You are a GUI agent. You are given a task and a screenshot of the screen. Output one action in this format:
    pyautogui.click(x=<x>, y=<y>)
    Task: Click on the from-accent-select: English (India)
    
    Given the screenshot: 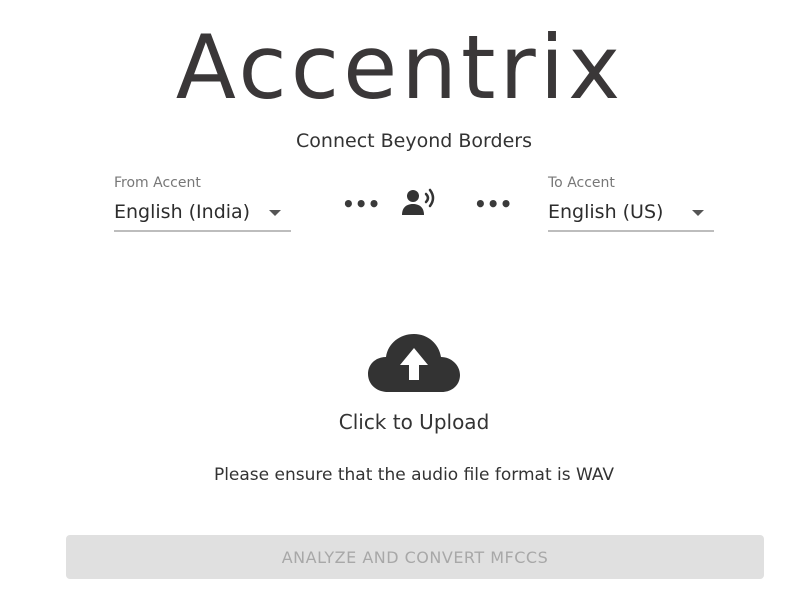 What is the action you would take?
    pyautogui.click(x=202, y=216)
    